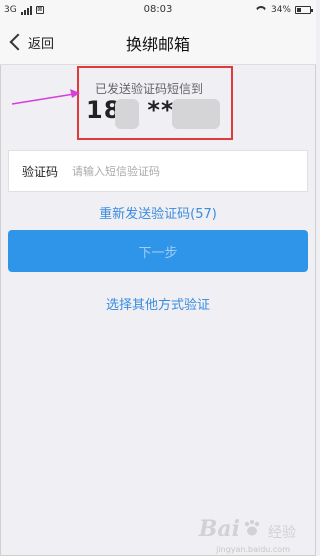  I want to click on watermark-url: jingyan.baidu.com, so click(253, 549).